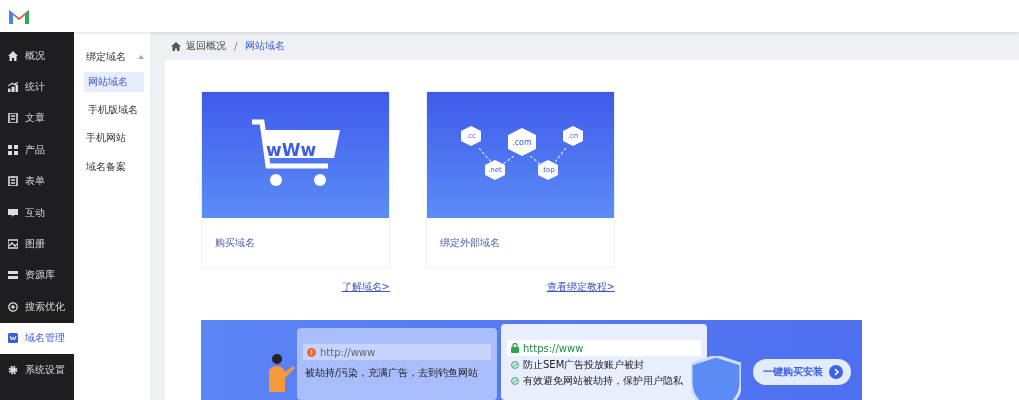 The height and width of the screenshot is (400, 1019). What do you see at coordinates (115, 138) in the screenshot?
I see `submenu-item: 手机网站` at bounding box center [115, 138].